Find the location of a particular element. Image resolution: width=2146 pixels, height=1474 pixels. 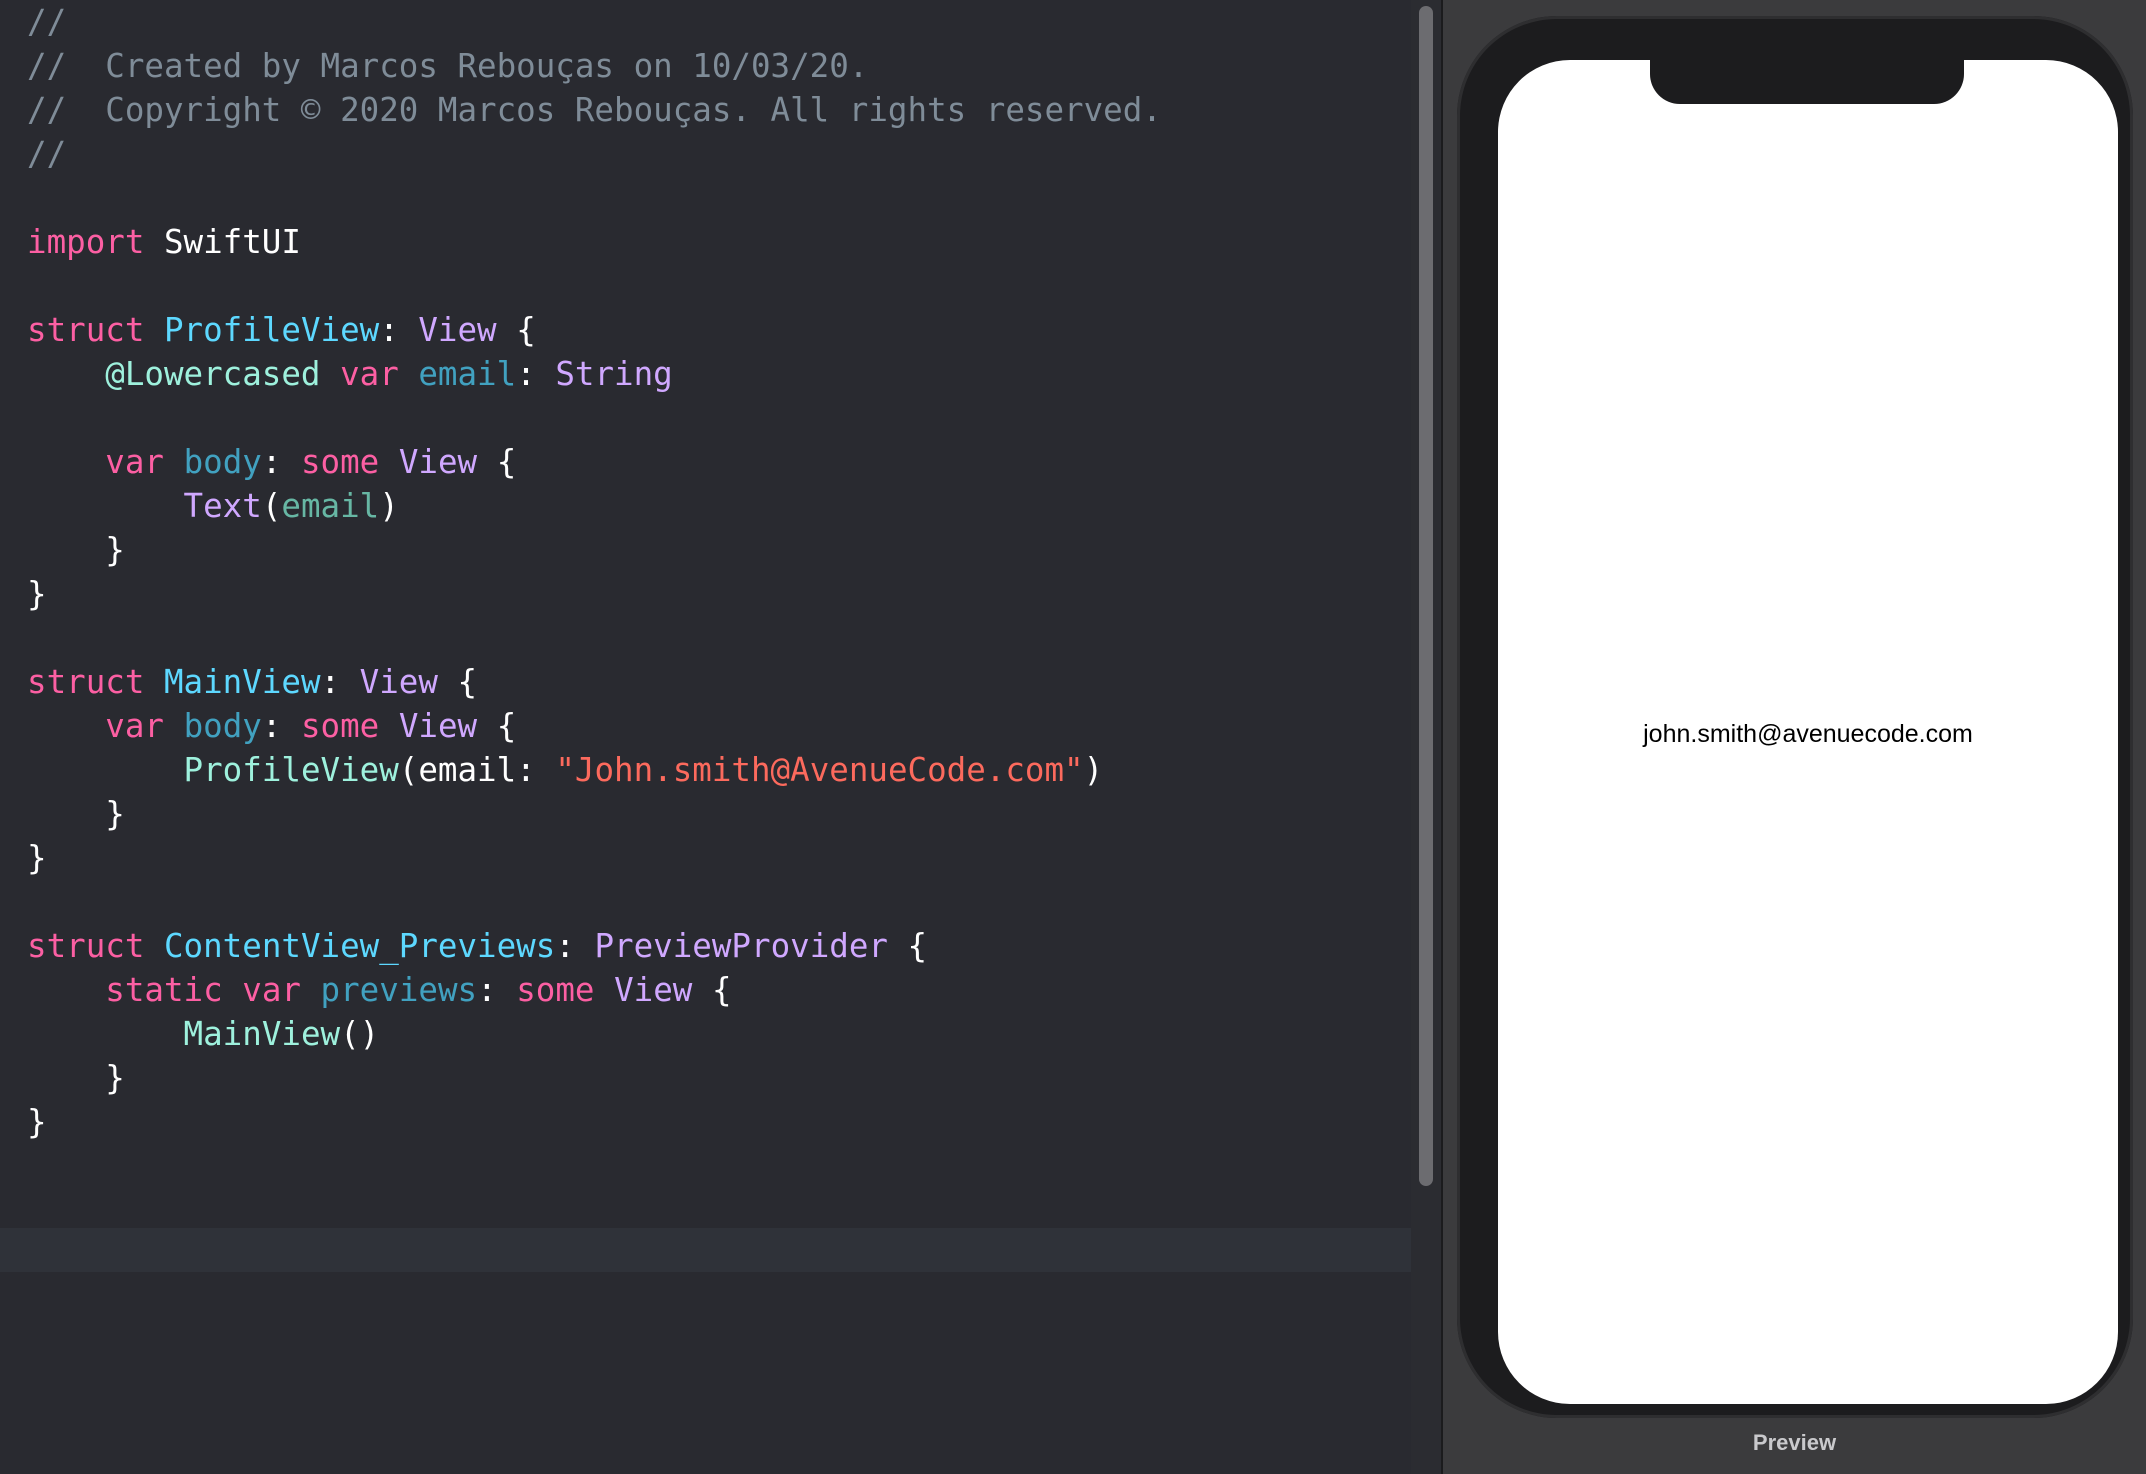

code-token: body is located at coordinates (222, 462).